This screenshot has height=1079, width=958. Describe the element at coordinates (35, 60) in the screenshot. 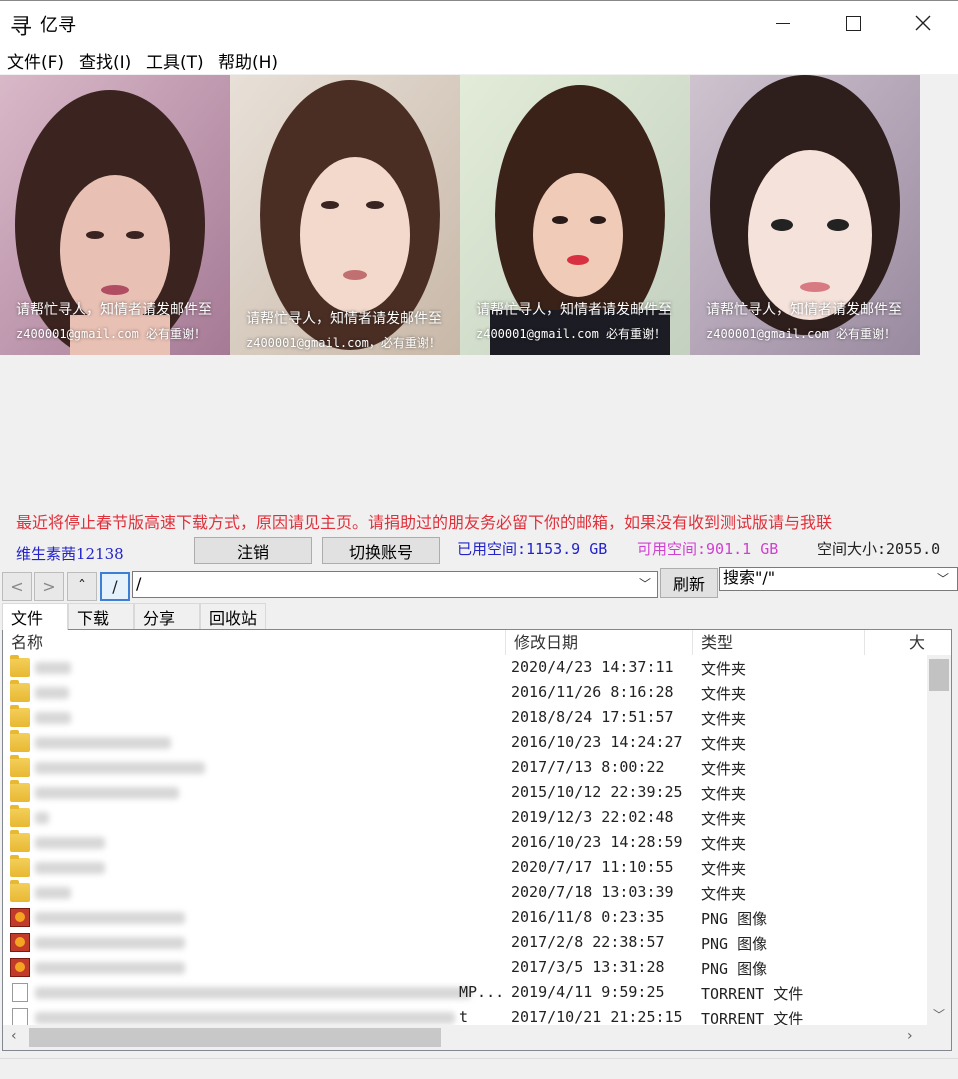

I see `menu-file: 文件(F)` at that location.